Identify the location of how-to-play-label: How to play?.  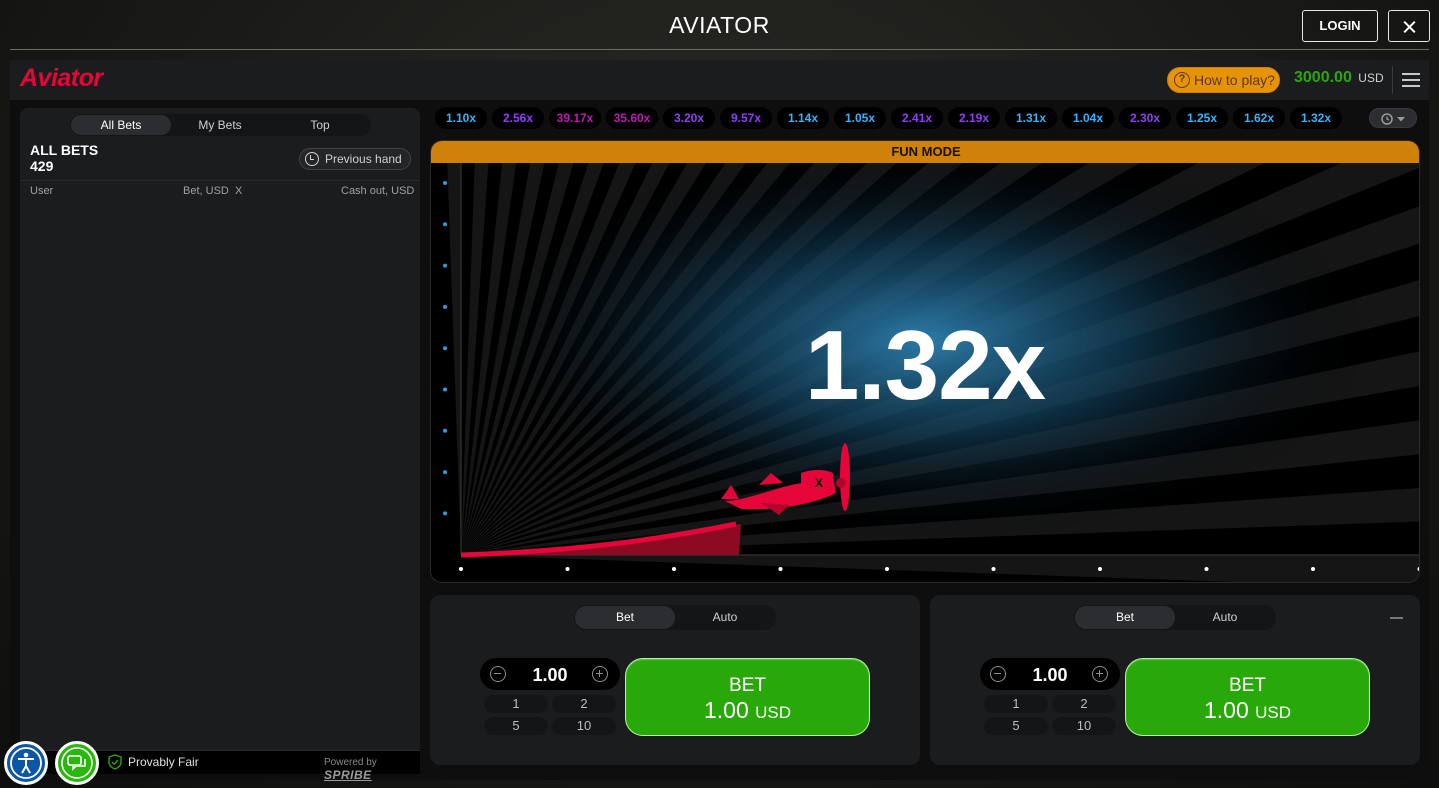
(1234, 80).